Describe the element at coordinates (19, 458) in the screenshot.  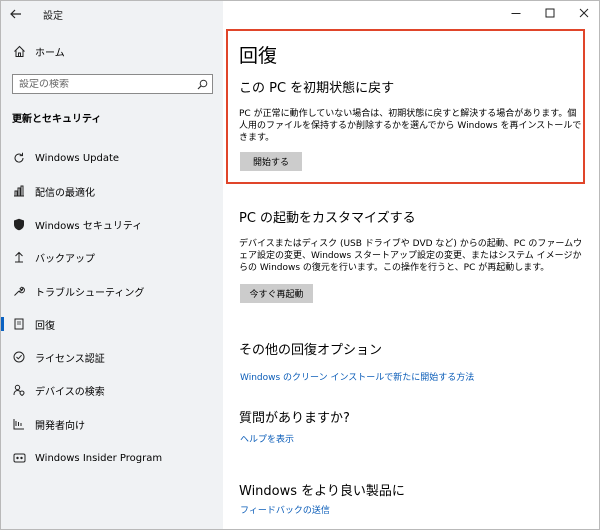
I see `insider-icon` at that location.